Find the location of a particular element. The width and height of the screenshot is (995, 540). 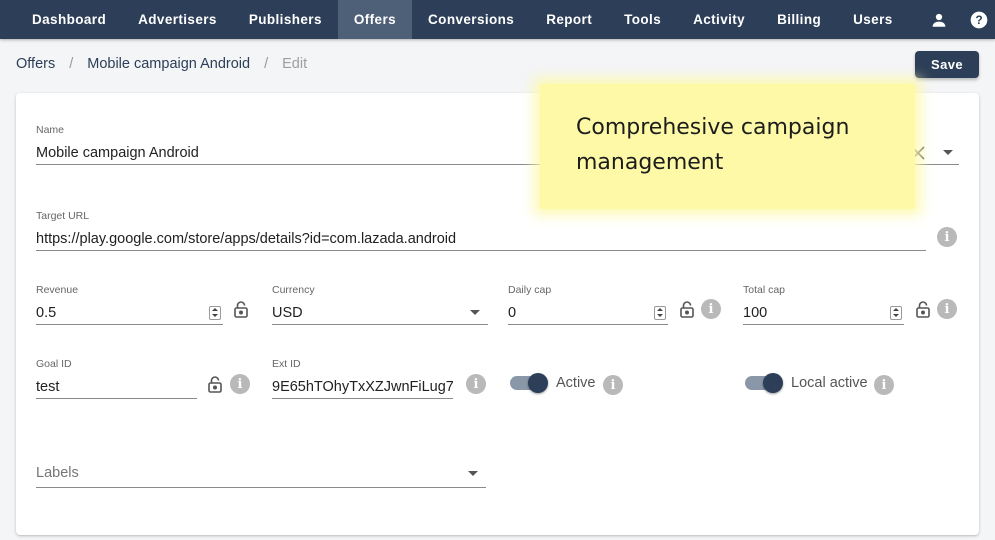

daily-cap-value: 0 is located at coordinates (512, 312).